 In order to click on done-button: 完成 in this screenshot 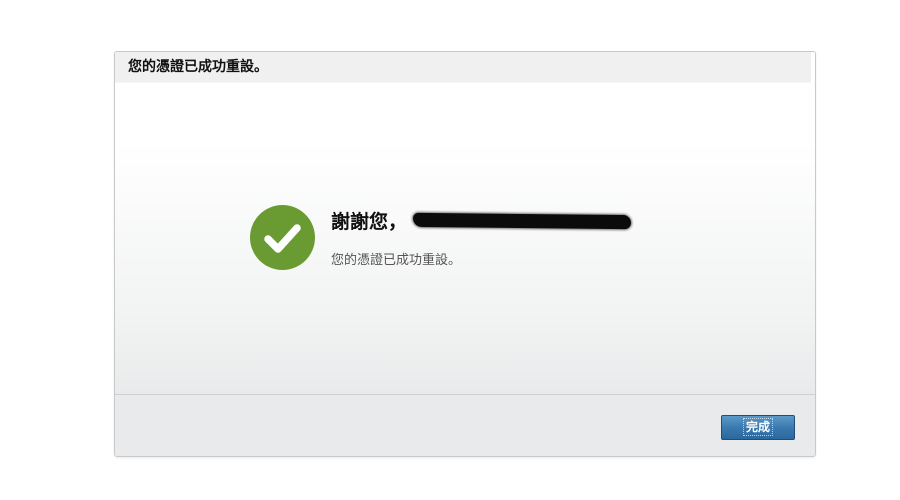, I will do `click(758, 427)`.